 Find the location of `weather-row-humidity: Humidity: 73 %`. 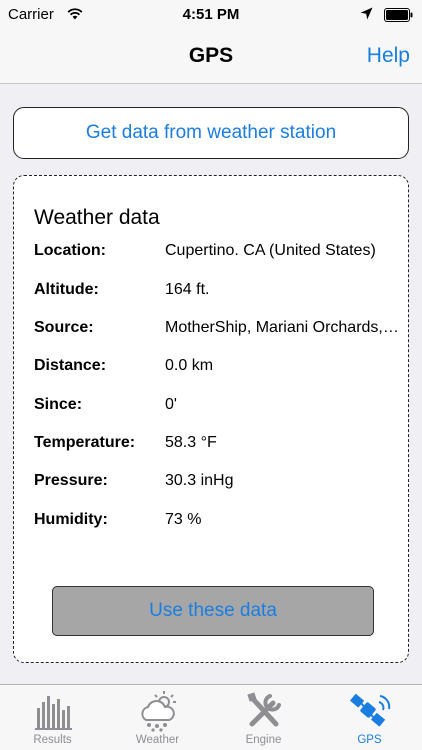

weather-row-humidity: Humidity: 73 % is located at coordinates (220, 523).